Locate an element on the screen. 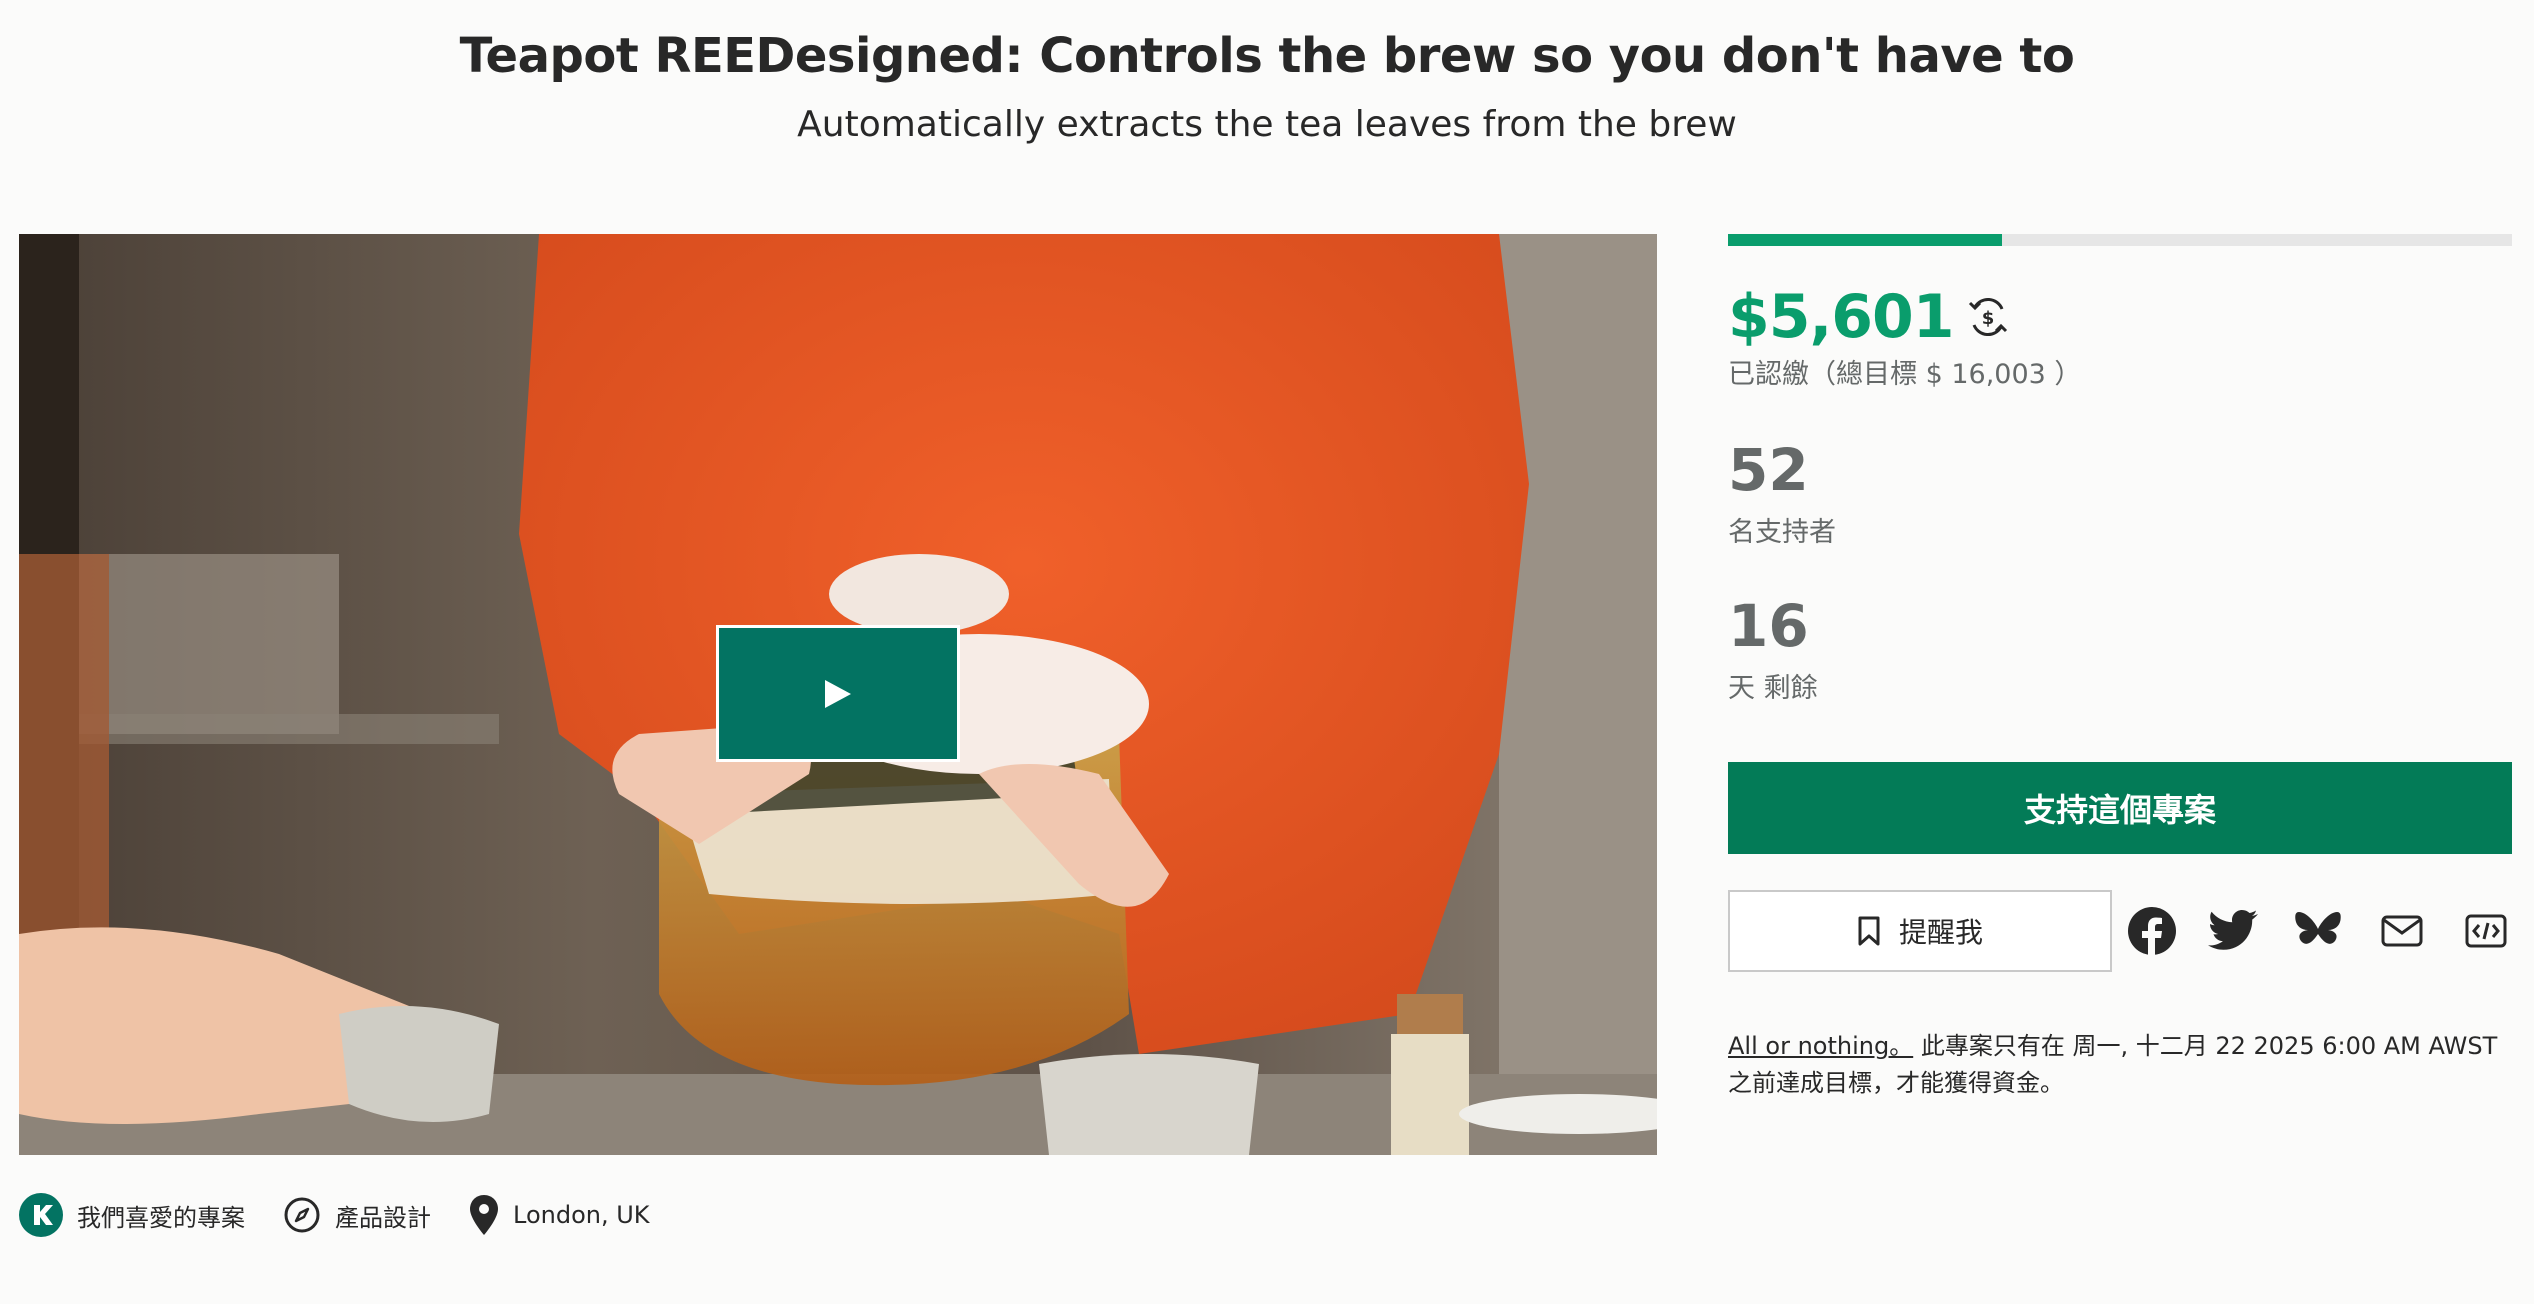 The width and height of the screenshot is (2534, 1304). all-or-nothing-link: All or nothing。 is located at coordinates (1820, 1046).